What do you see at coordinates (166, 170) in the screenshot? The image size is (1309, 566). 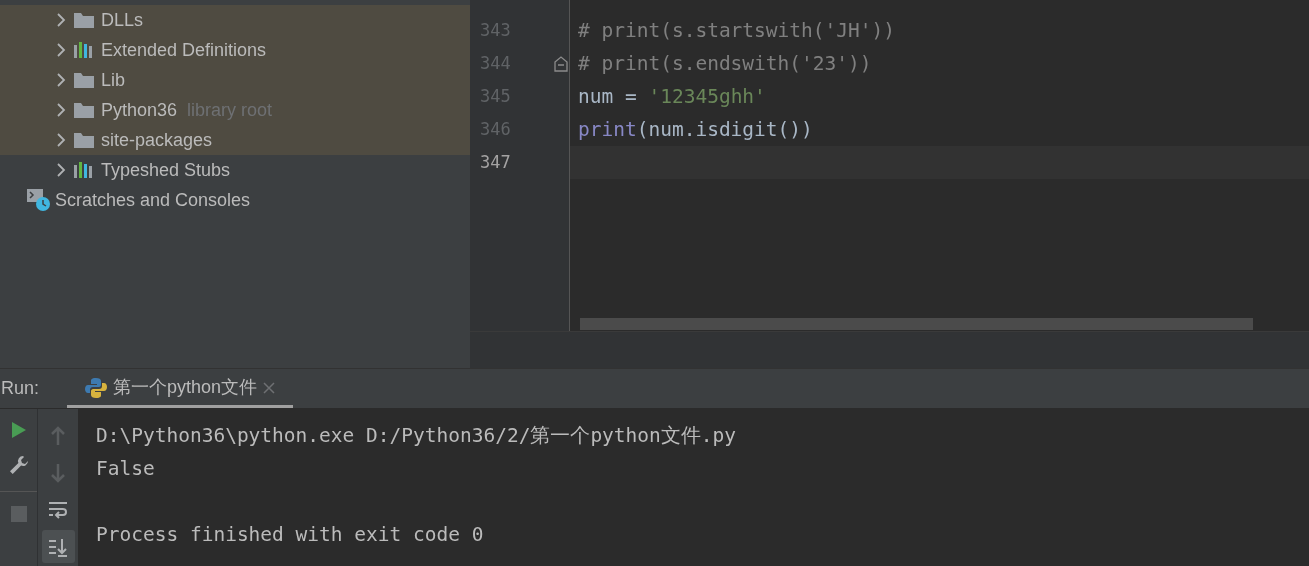 I see `tree-item-label: Typeshed Stubs` at bounding box center [166, 170].